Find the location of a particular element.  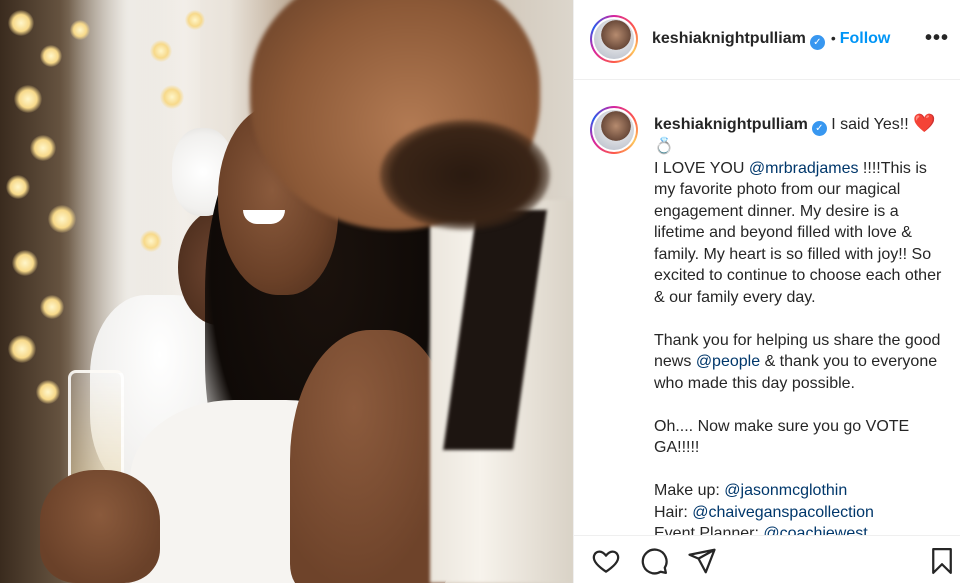

heart-icon is located at coordinates (607, 562).